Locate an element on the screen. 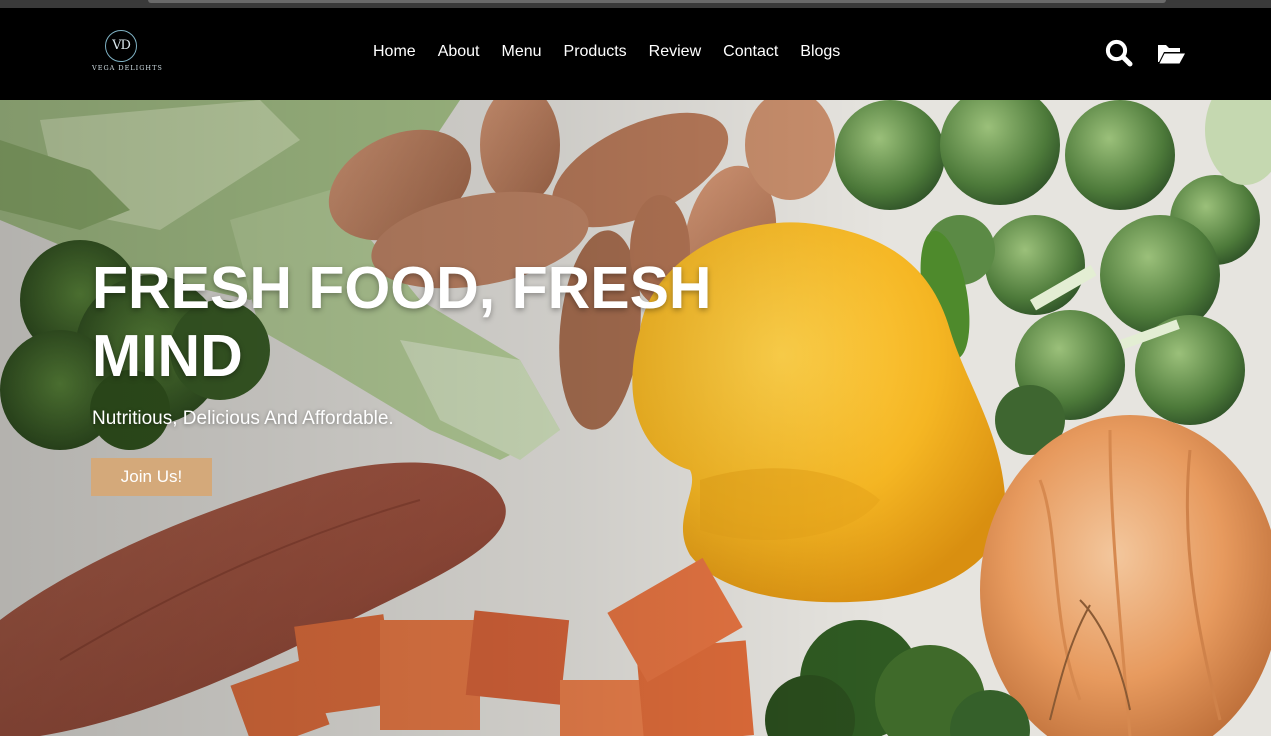  nav-link-home: Home is located at coordinates (394, 52).